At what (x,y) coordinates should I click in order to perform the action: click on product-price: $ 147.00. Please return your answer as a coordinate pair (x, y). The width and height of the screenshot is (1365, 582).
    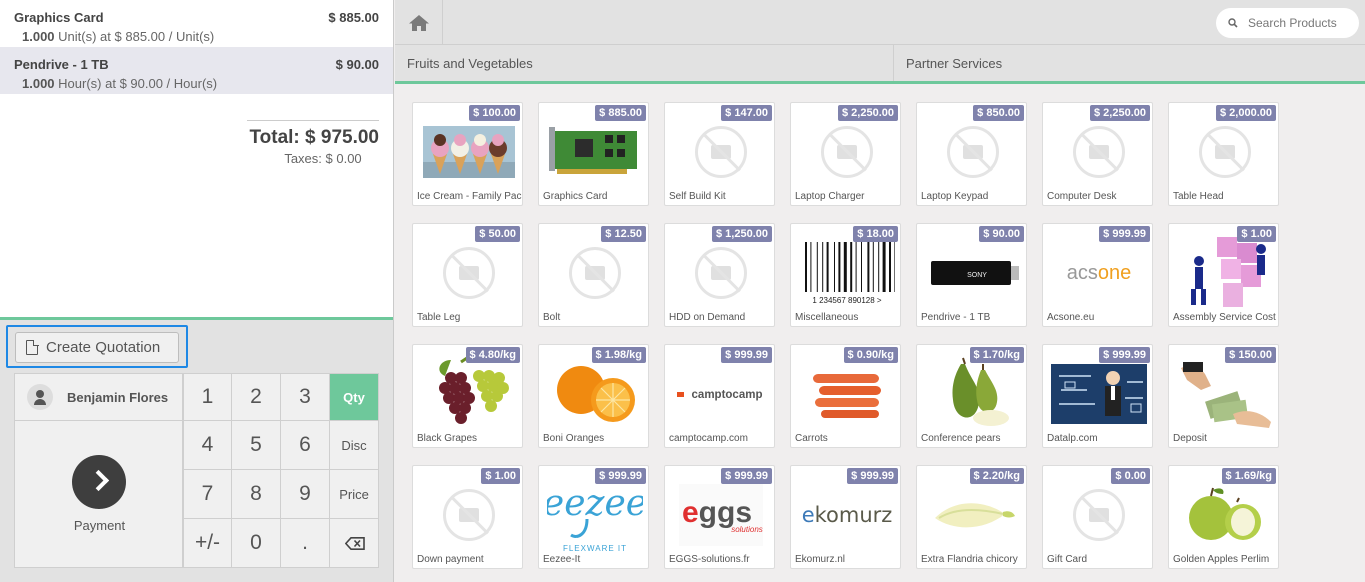
    Looking at the image, I should click on (746, 113).